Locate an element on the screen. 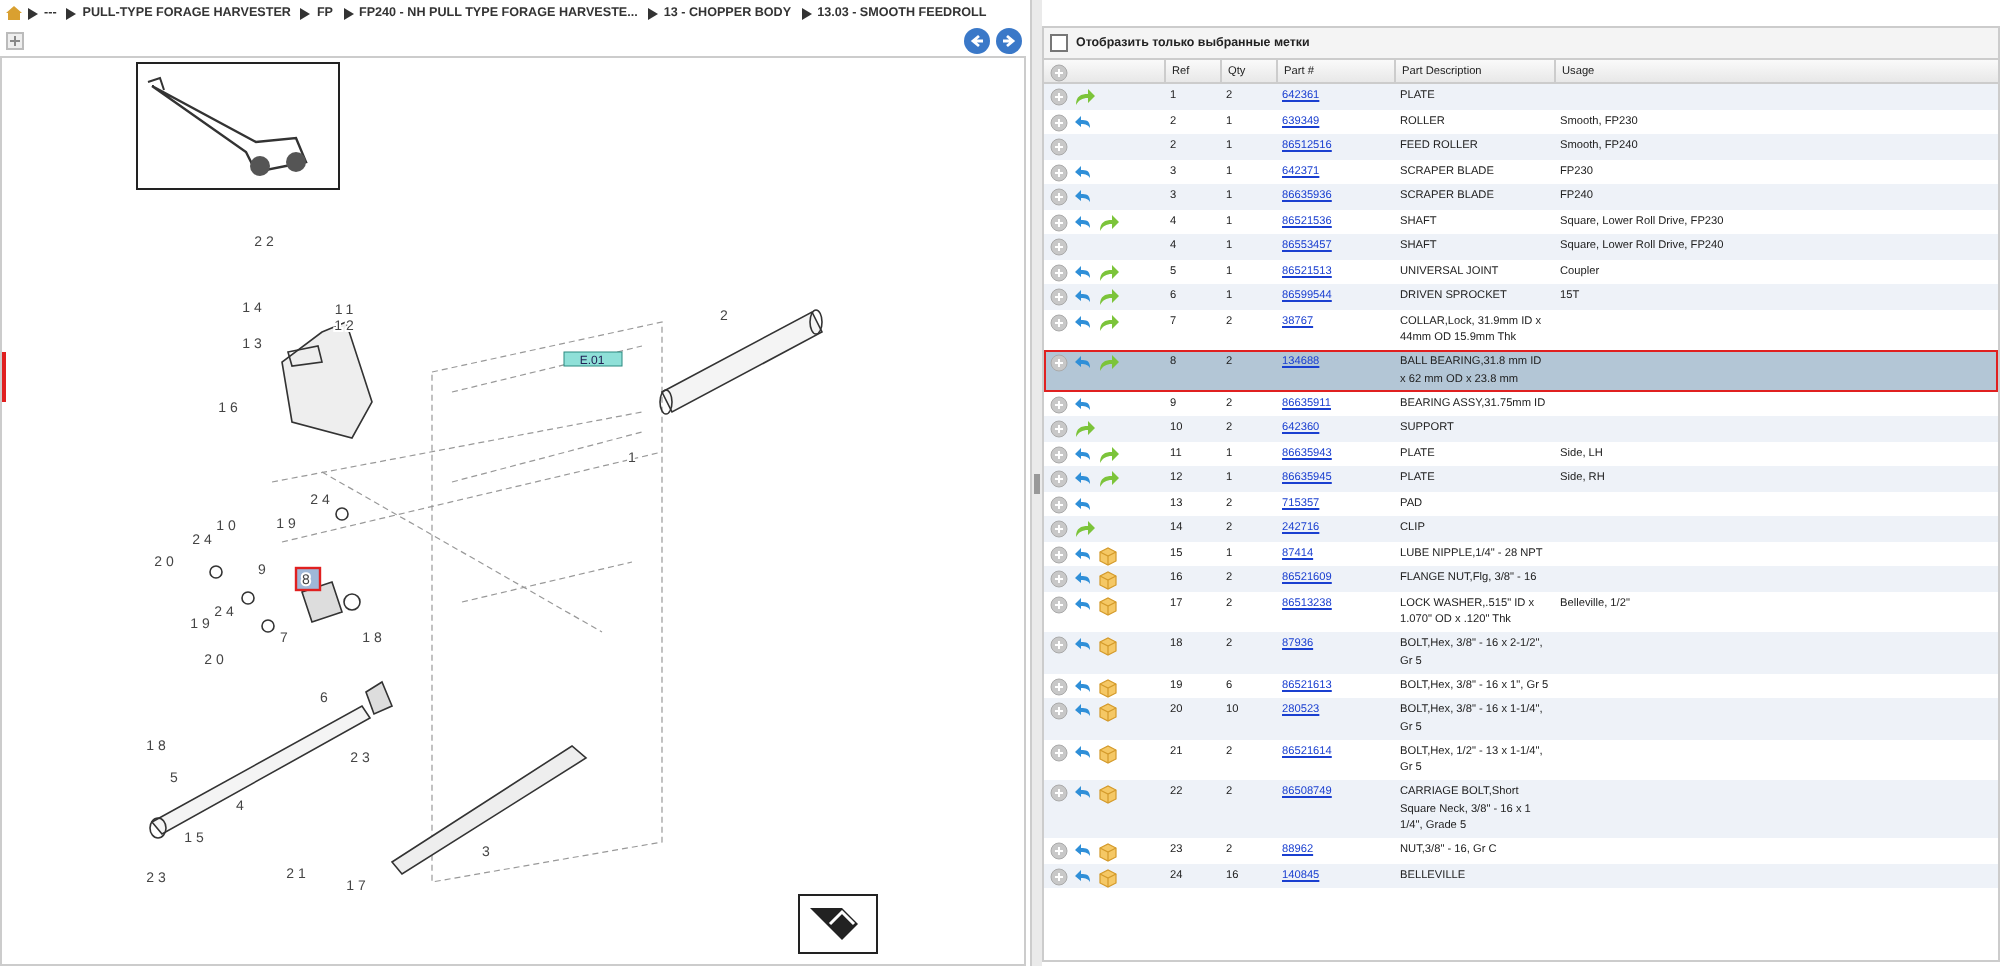 The height and width of the screenshot is (966, 2000). filter-checkbox is located at coordinates (1059, 43).